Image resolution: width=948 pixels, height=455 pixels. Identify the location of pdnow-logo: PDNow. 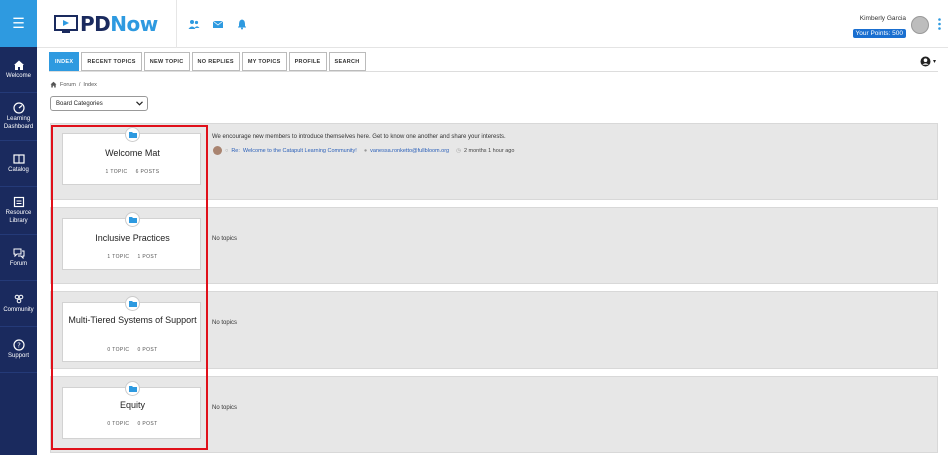
(106, 24).